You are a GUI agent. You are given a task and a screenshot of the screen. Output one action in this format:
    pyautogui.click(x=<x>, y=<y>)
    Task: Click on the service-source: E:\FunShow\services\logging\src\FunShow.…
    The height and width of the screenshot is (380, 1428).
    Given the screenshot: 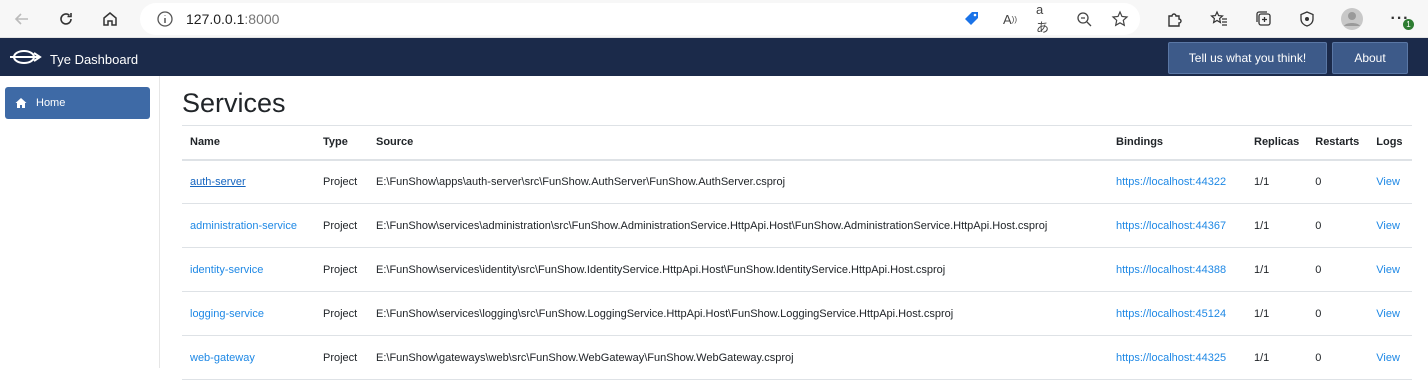 What is the action you would take?
    pyautogui.click(x=738, y=313)
    